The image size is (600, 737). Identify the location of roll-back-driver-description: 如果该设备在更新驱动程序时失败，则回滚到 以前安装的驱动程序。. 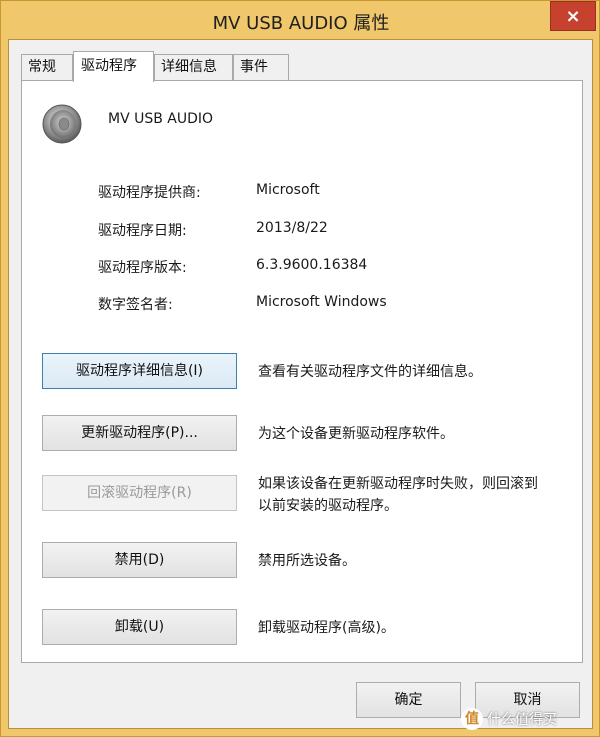
(418, 495).